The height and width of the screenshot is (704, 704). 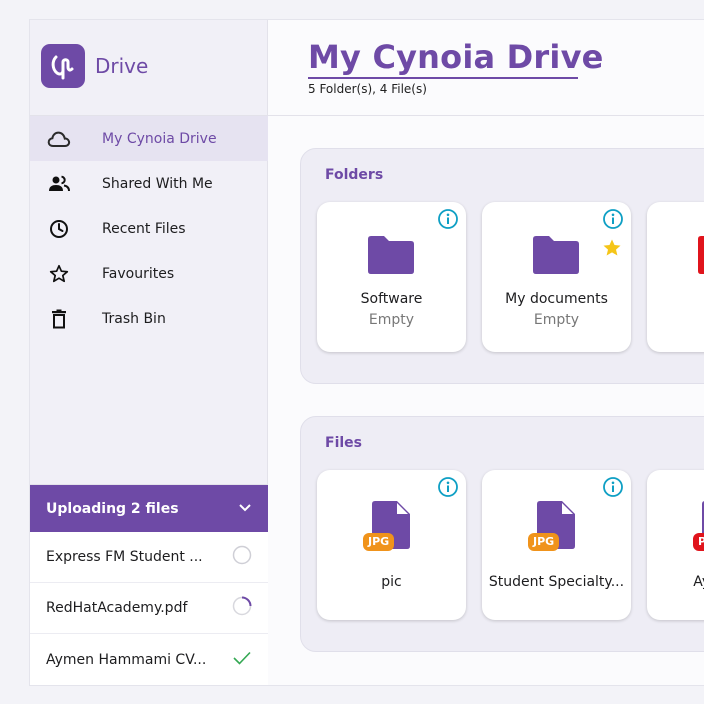 What do you see at coordinates (122, 66) in the screenshot?
I see `app-name: Drive` at bounding box center [122, 66].